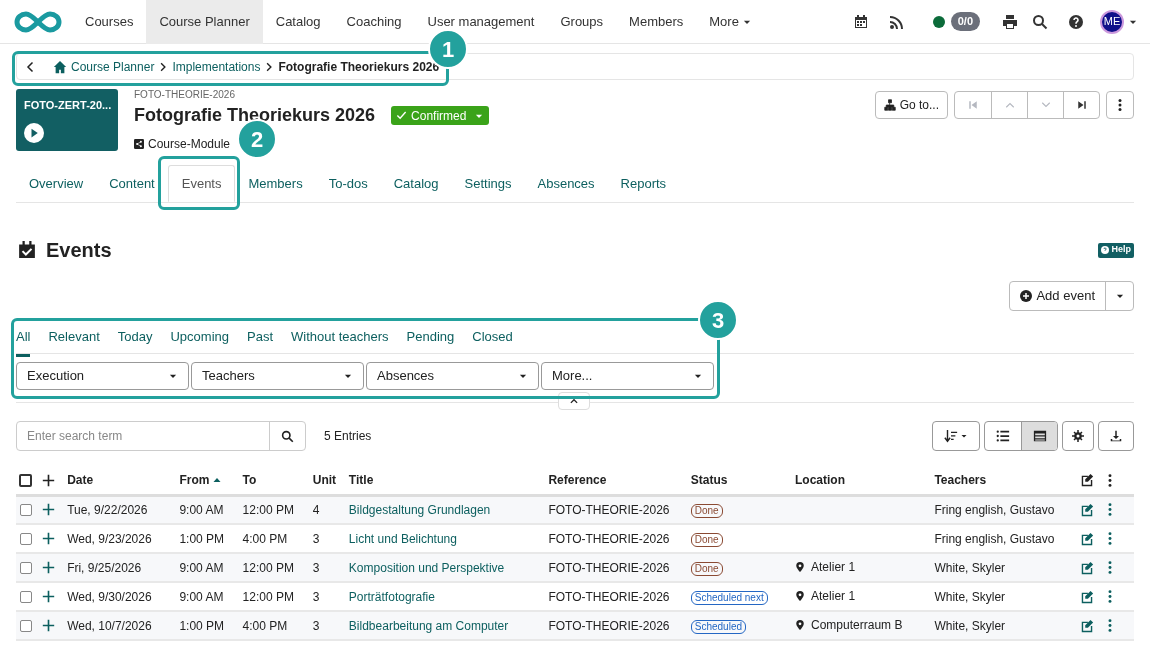 Image resolution: width=1150 pixels, height=650 pixels. Describe the element at coordinates (132, 183) in the screenshot. I see `tab: Content` at that location.